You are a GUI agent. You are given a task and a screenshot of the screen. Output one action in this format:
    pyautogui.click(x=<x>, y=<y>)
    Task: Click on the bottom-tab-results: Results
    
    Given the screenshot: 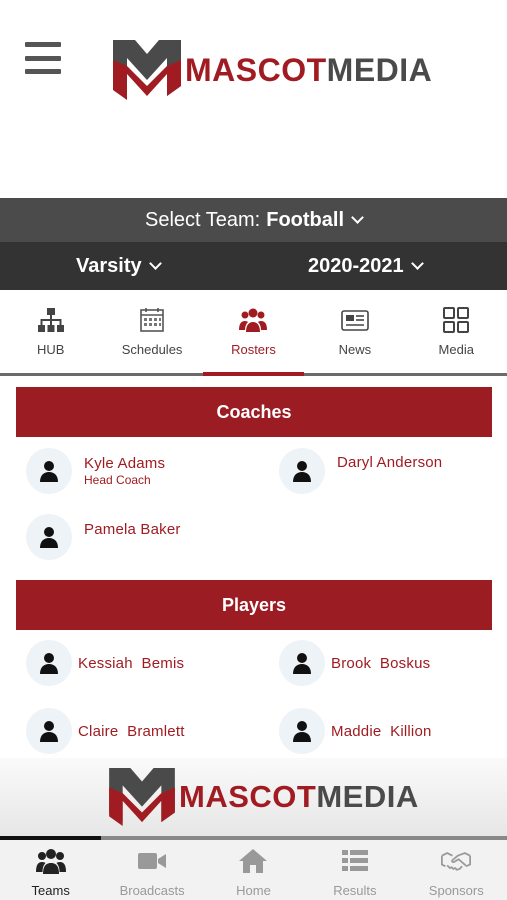 What is the action you would take?
    pyautogui.click(x=354, y=870)
    